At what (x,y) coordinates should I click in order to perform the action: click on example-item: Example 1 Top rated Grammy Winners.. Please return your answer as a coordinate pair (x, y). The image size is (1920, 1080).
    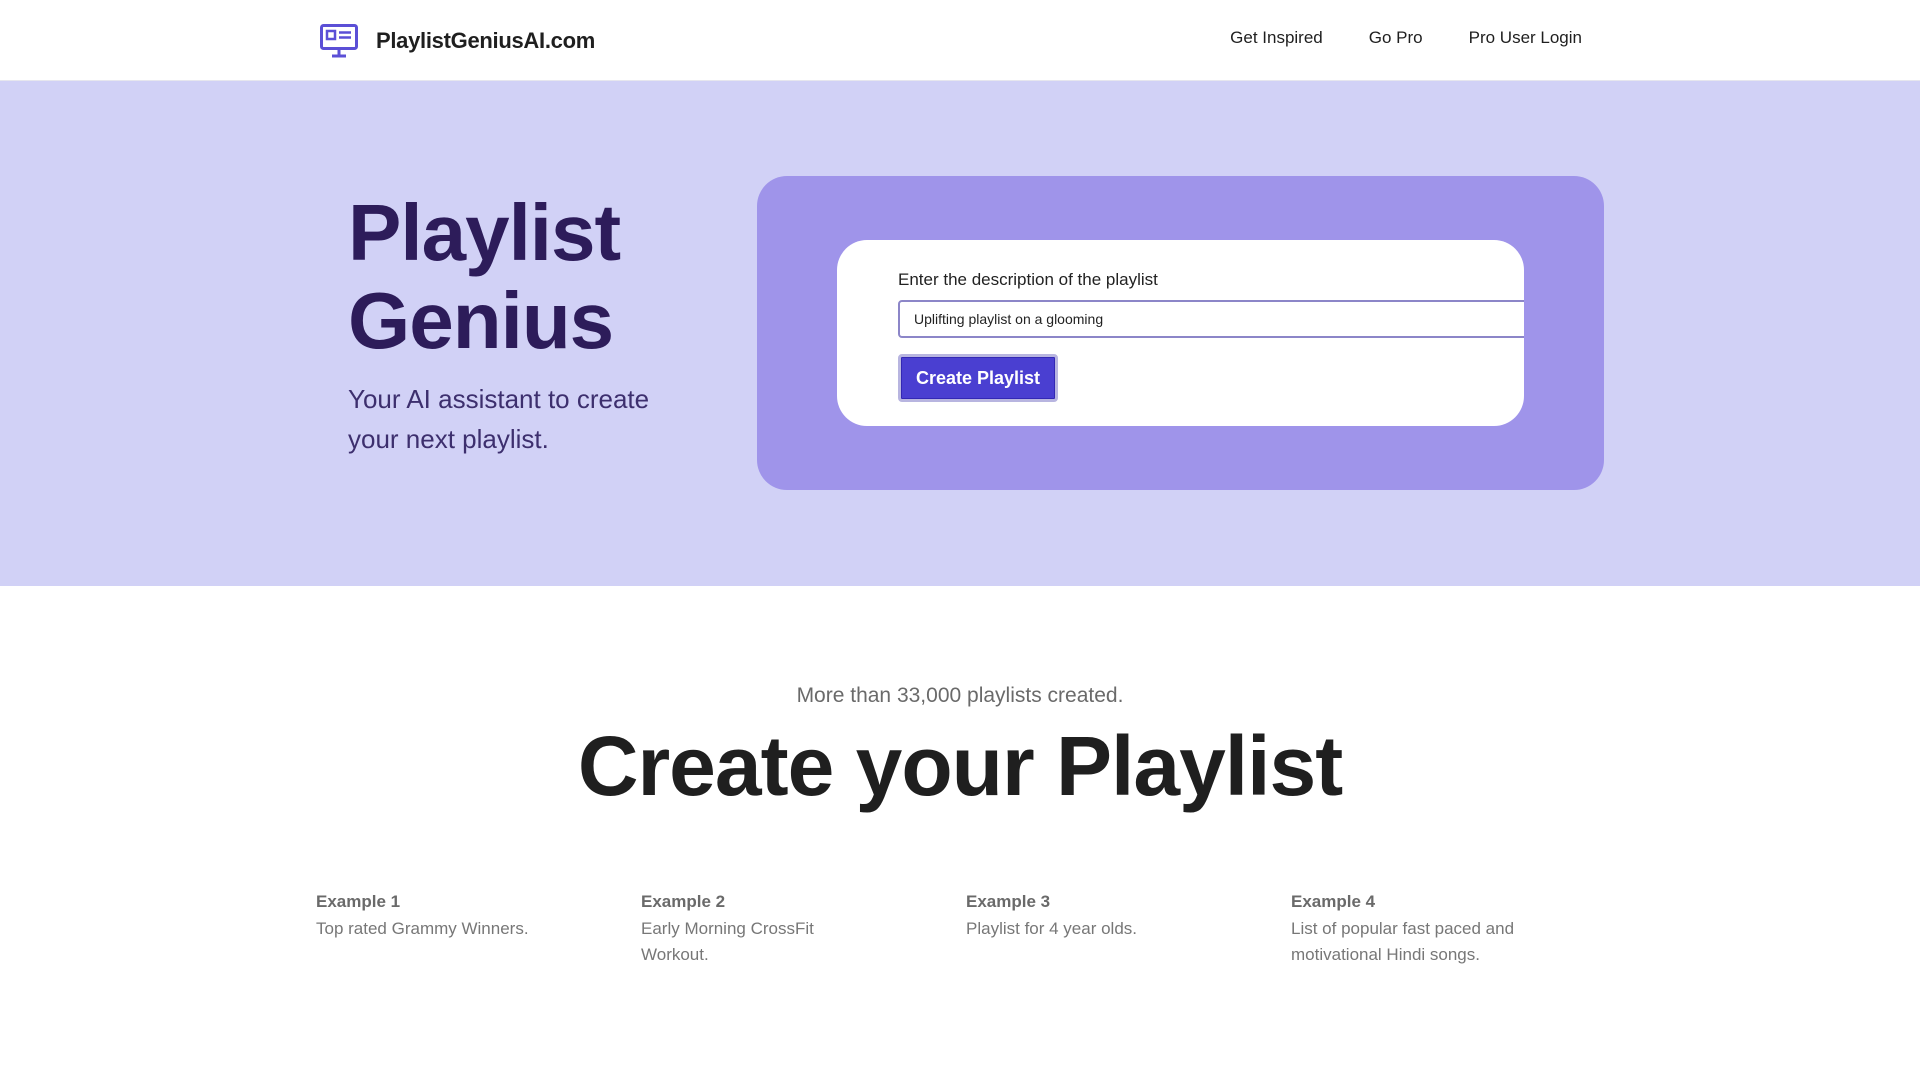
    Looking at the image, I should click on (478, 930).